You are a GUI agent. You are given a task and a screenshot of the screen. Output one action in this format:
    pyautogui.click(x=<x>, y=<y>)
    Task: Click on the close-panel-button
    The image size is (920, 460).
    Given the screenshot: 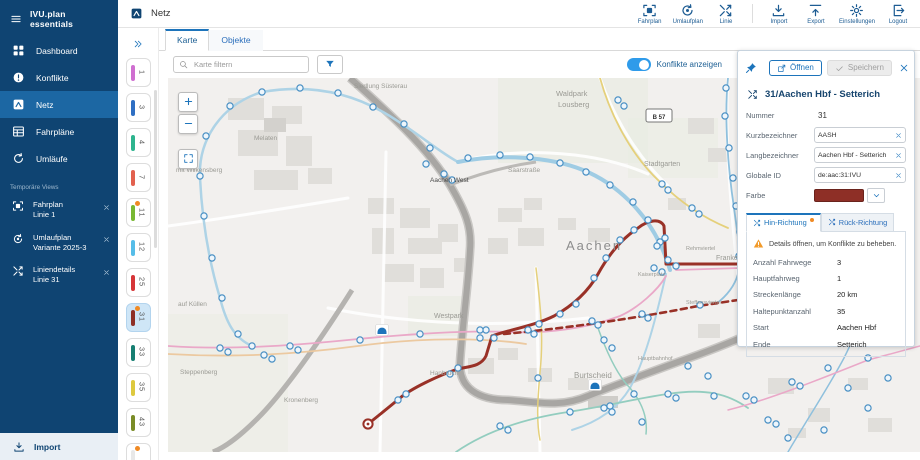 What is the action you would take?
    pyautogui.click(x=904, y=68)
    